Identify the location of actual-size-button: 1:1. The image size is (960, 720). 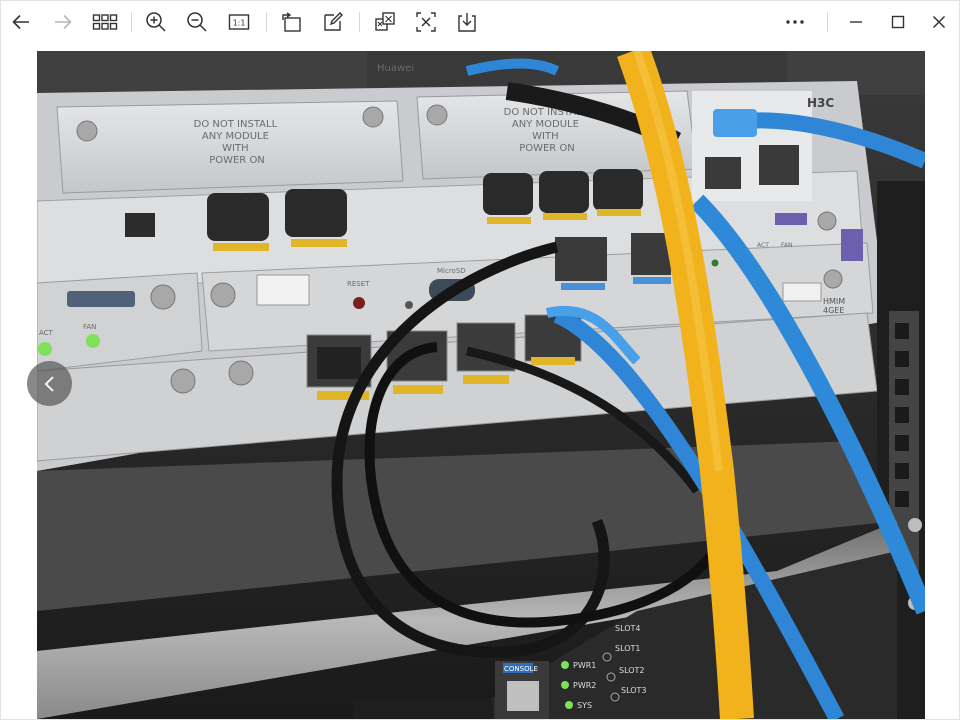
(239, 22).